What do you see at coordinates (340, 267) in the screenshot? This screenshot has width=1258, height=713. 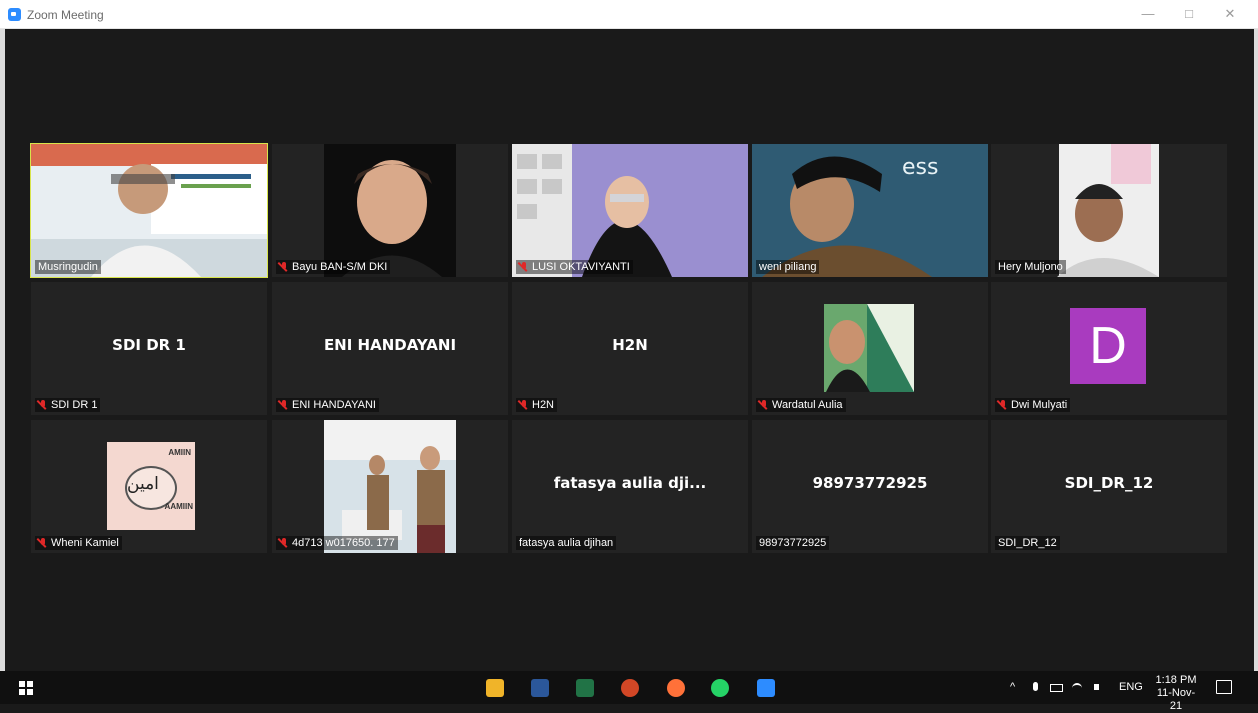 I see `participant-name: Bayu BAN-S/M DKI` at bounding box center [340, 267].